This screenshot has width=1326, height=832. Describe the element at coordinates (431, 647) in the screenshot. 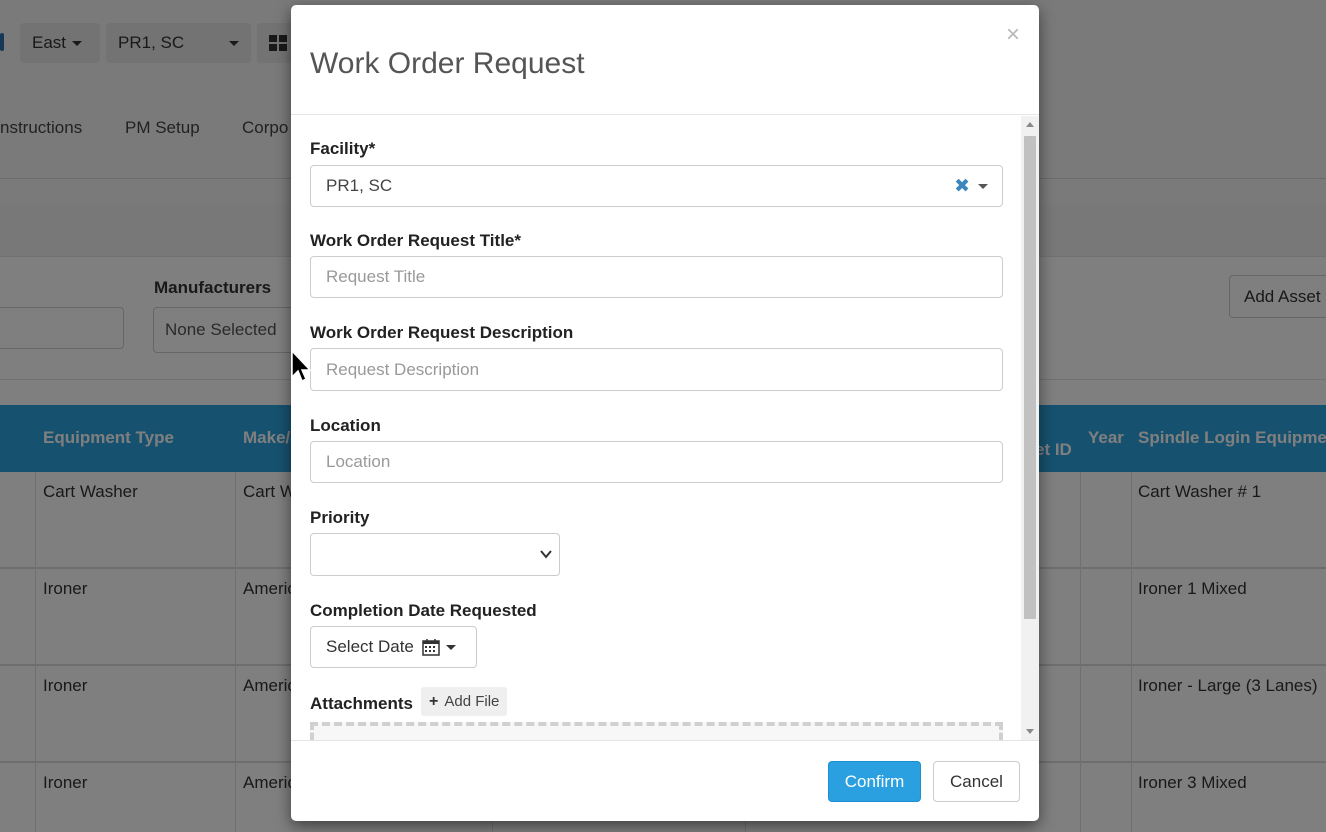

I see `calendar-icon` at that location.